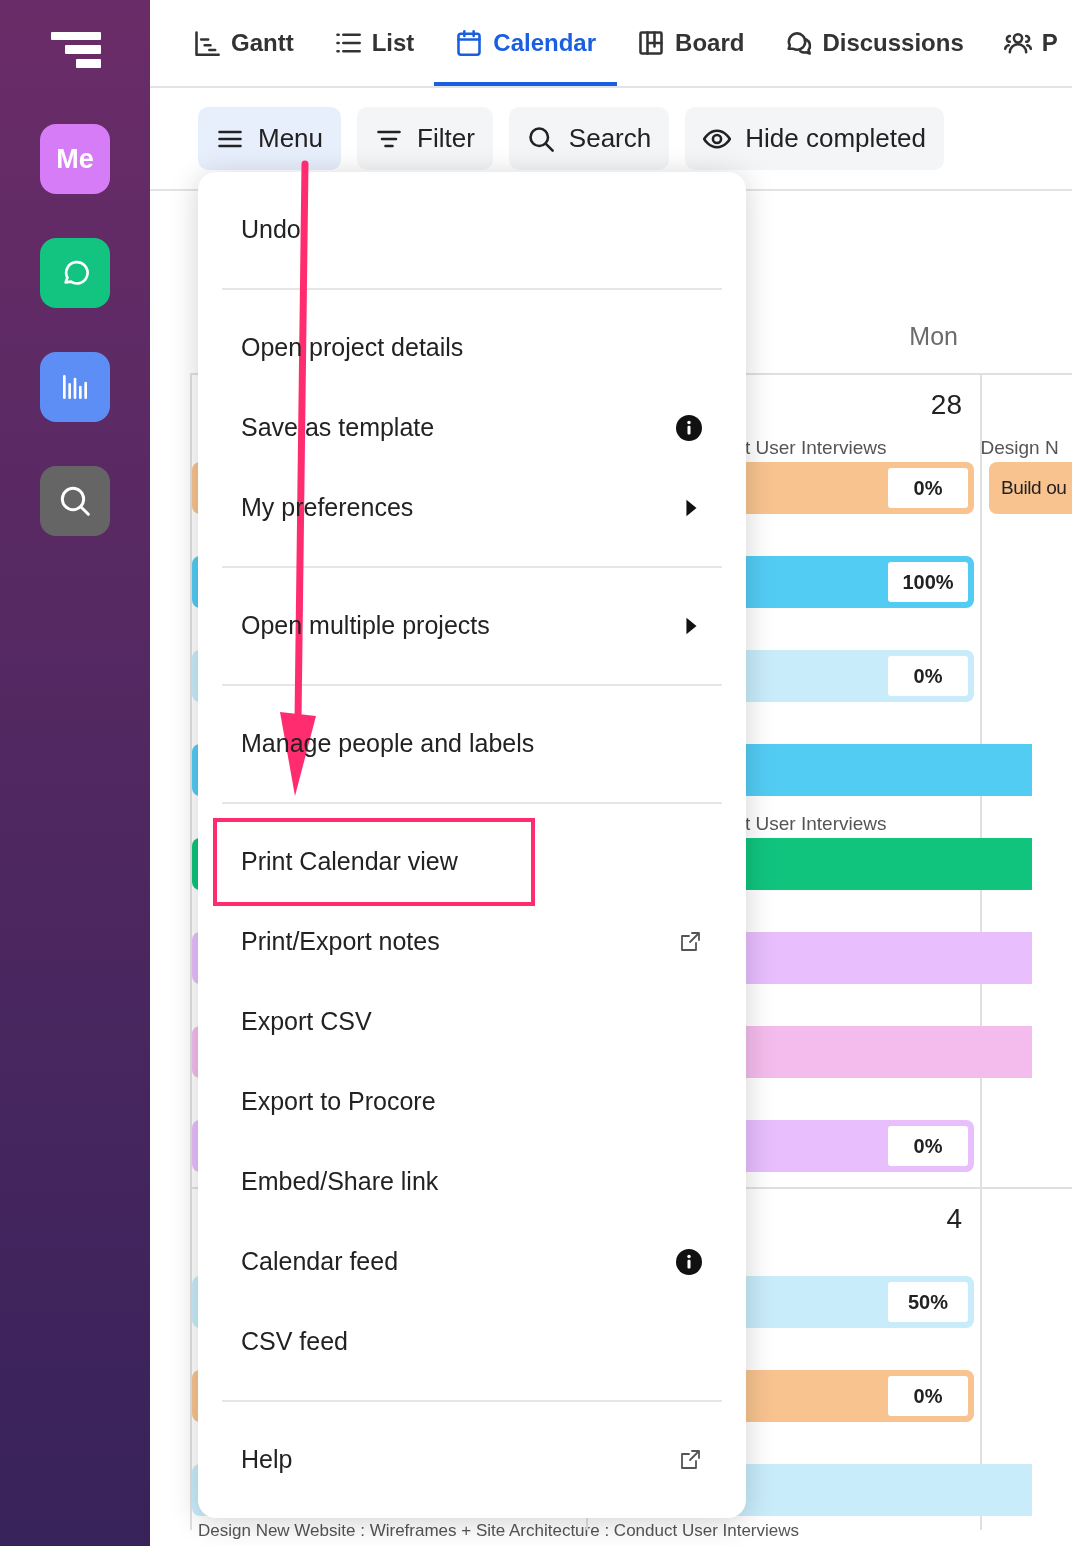 This screenshot has height=1546, width=1072. I want to click on menu-item: Calendar feed, so click(472, 1262).